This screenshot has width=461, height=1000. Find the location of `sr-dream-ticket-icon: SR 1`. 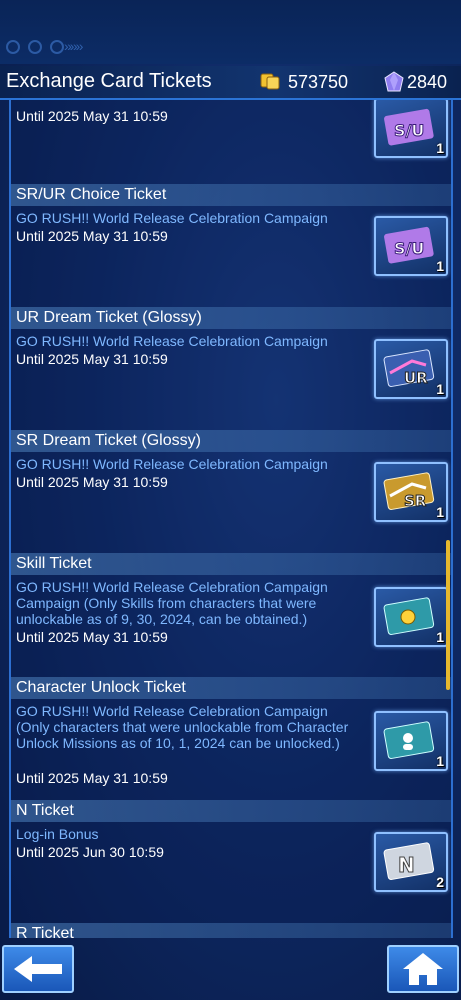

sr-dream-ticket-icon: SR 1 is located at coordinates (411, 492).